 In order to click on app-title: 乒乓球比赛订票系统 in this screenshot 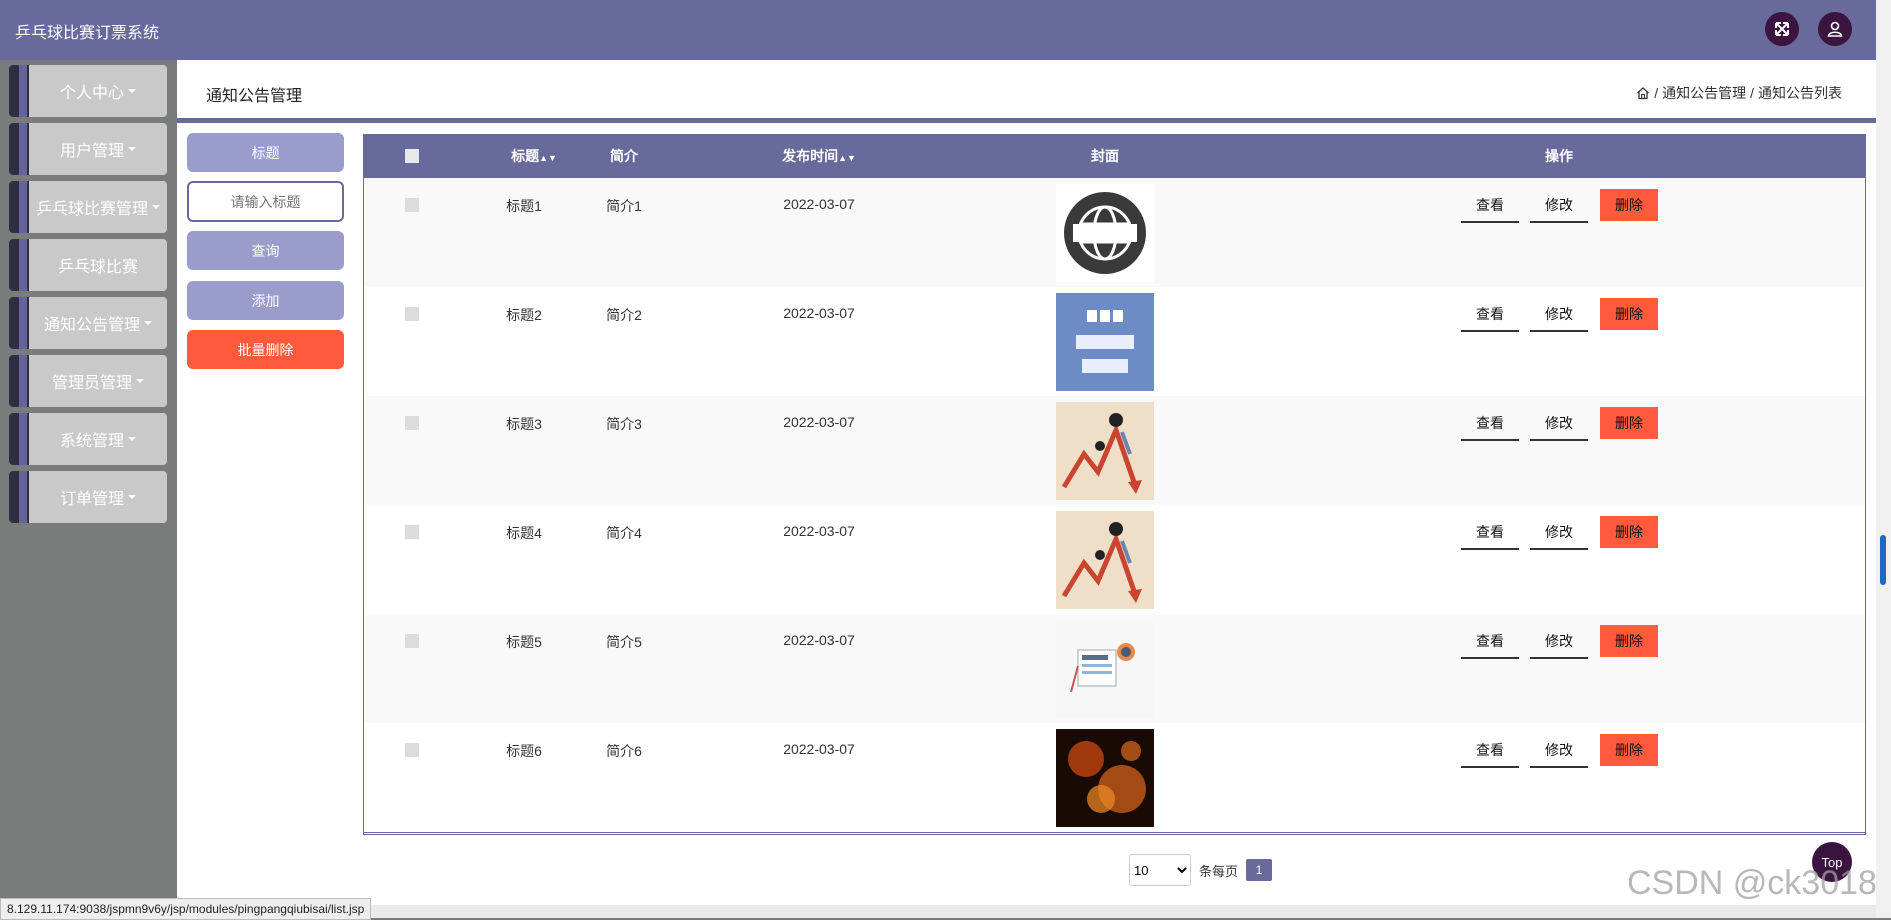, I will do `click(87, 33)`.